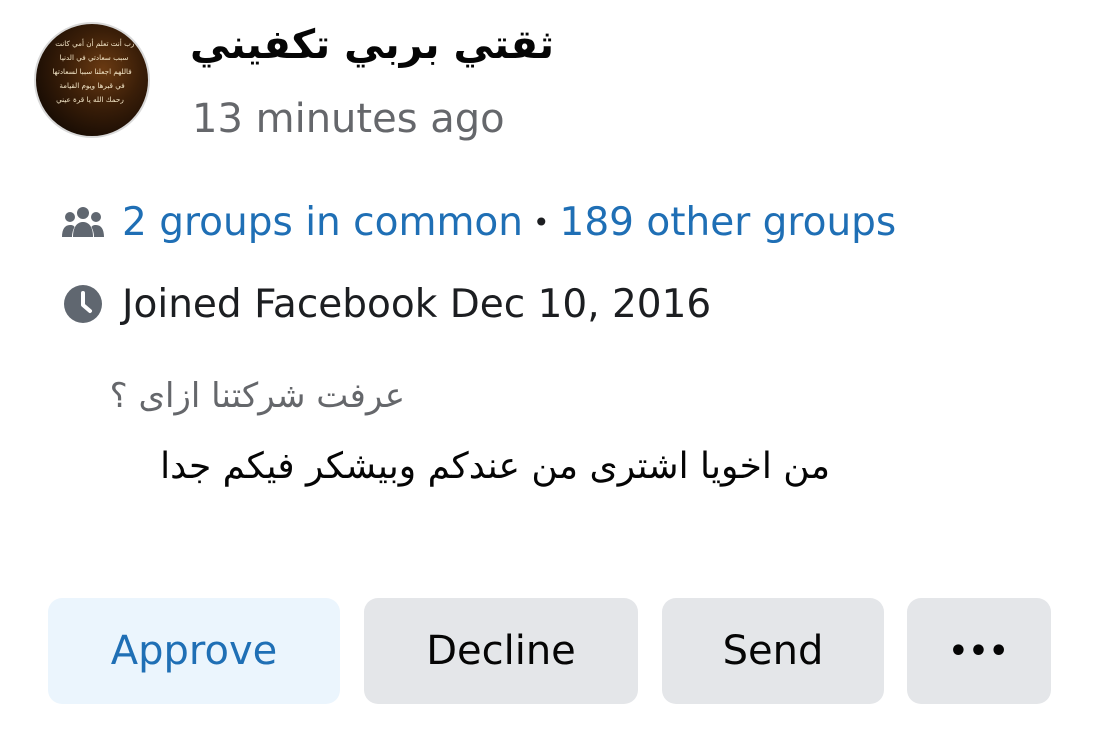  What do you see at coordinates (257, 396) in the screenshot?
I see `membership-question: عرفت شركتنا ازاى ؟` at bounding box center [257, 396].